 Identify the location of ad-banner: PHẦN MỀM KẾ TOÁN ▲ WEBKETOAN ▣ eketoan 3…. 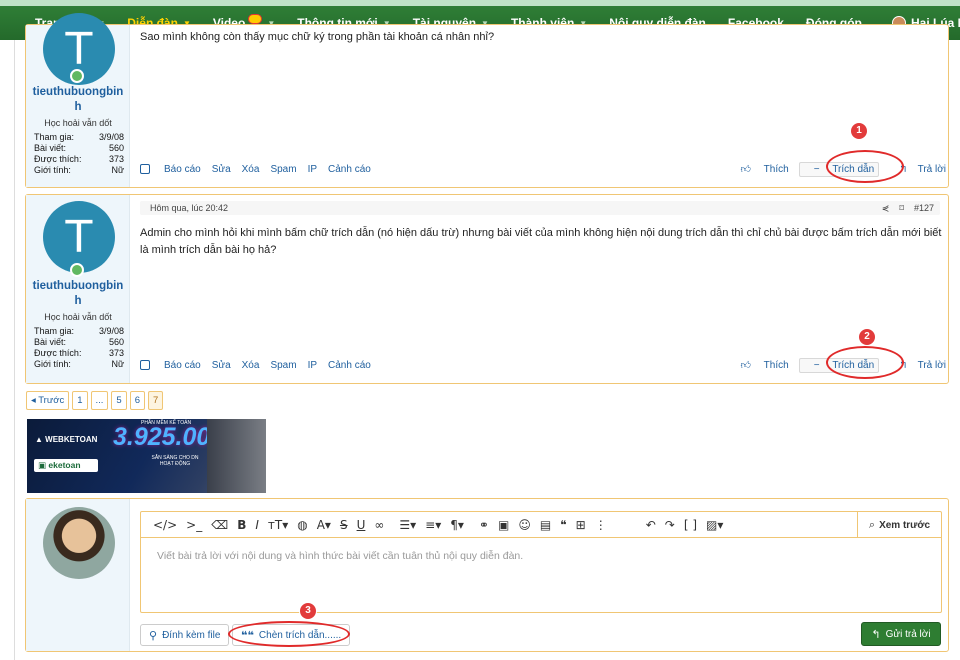
(146, 456).